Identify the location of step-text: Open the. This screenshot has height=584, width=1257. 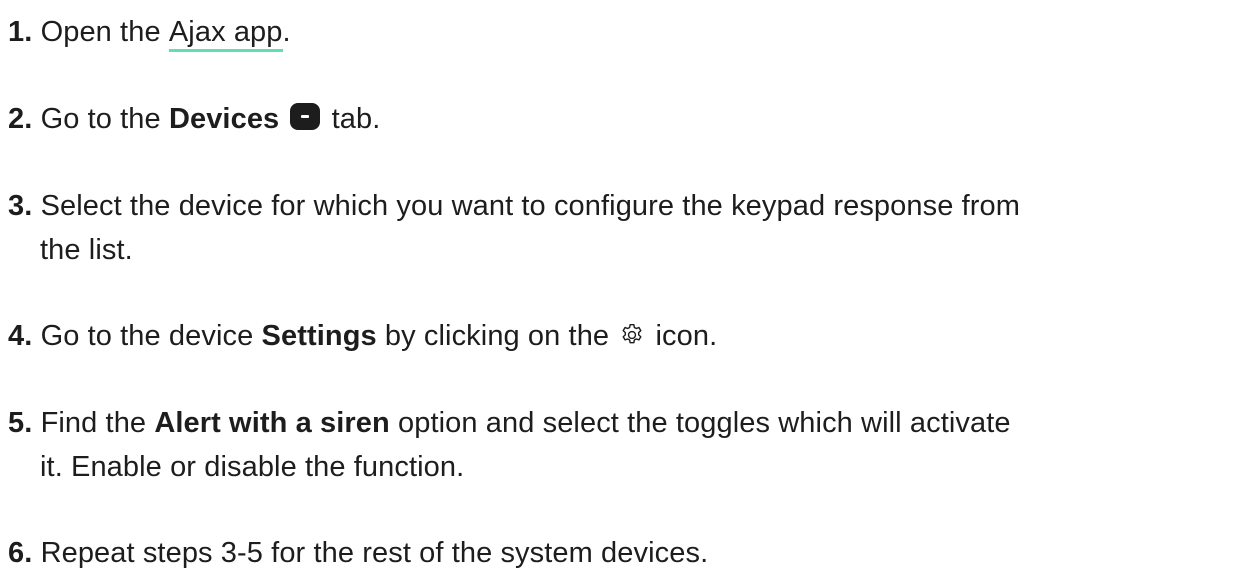
(100, 32).